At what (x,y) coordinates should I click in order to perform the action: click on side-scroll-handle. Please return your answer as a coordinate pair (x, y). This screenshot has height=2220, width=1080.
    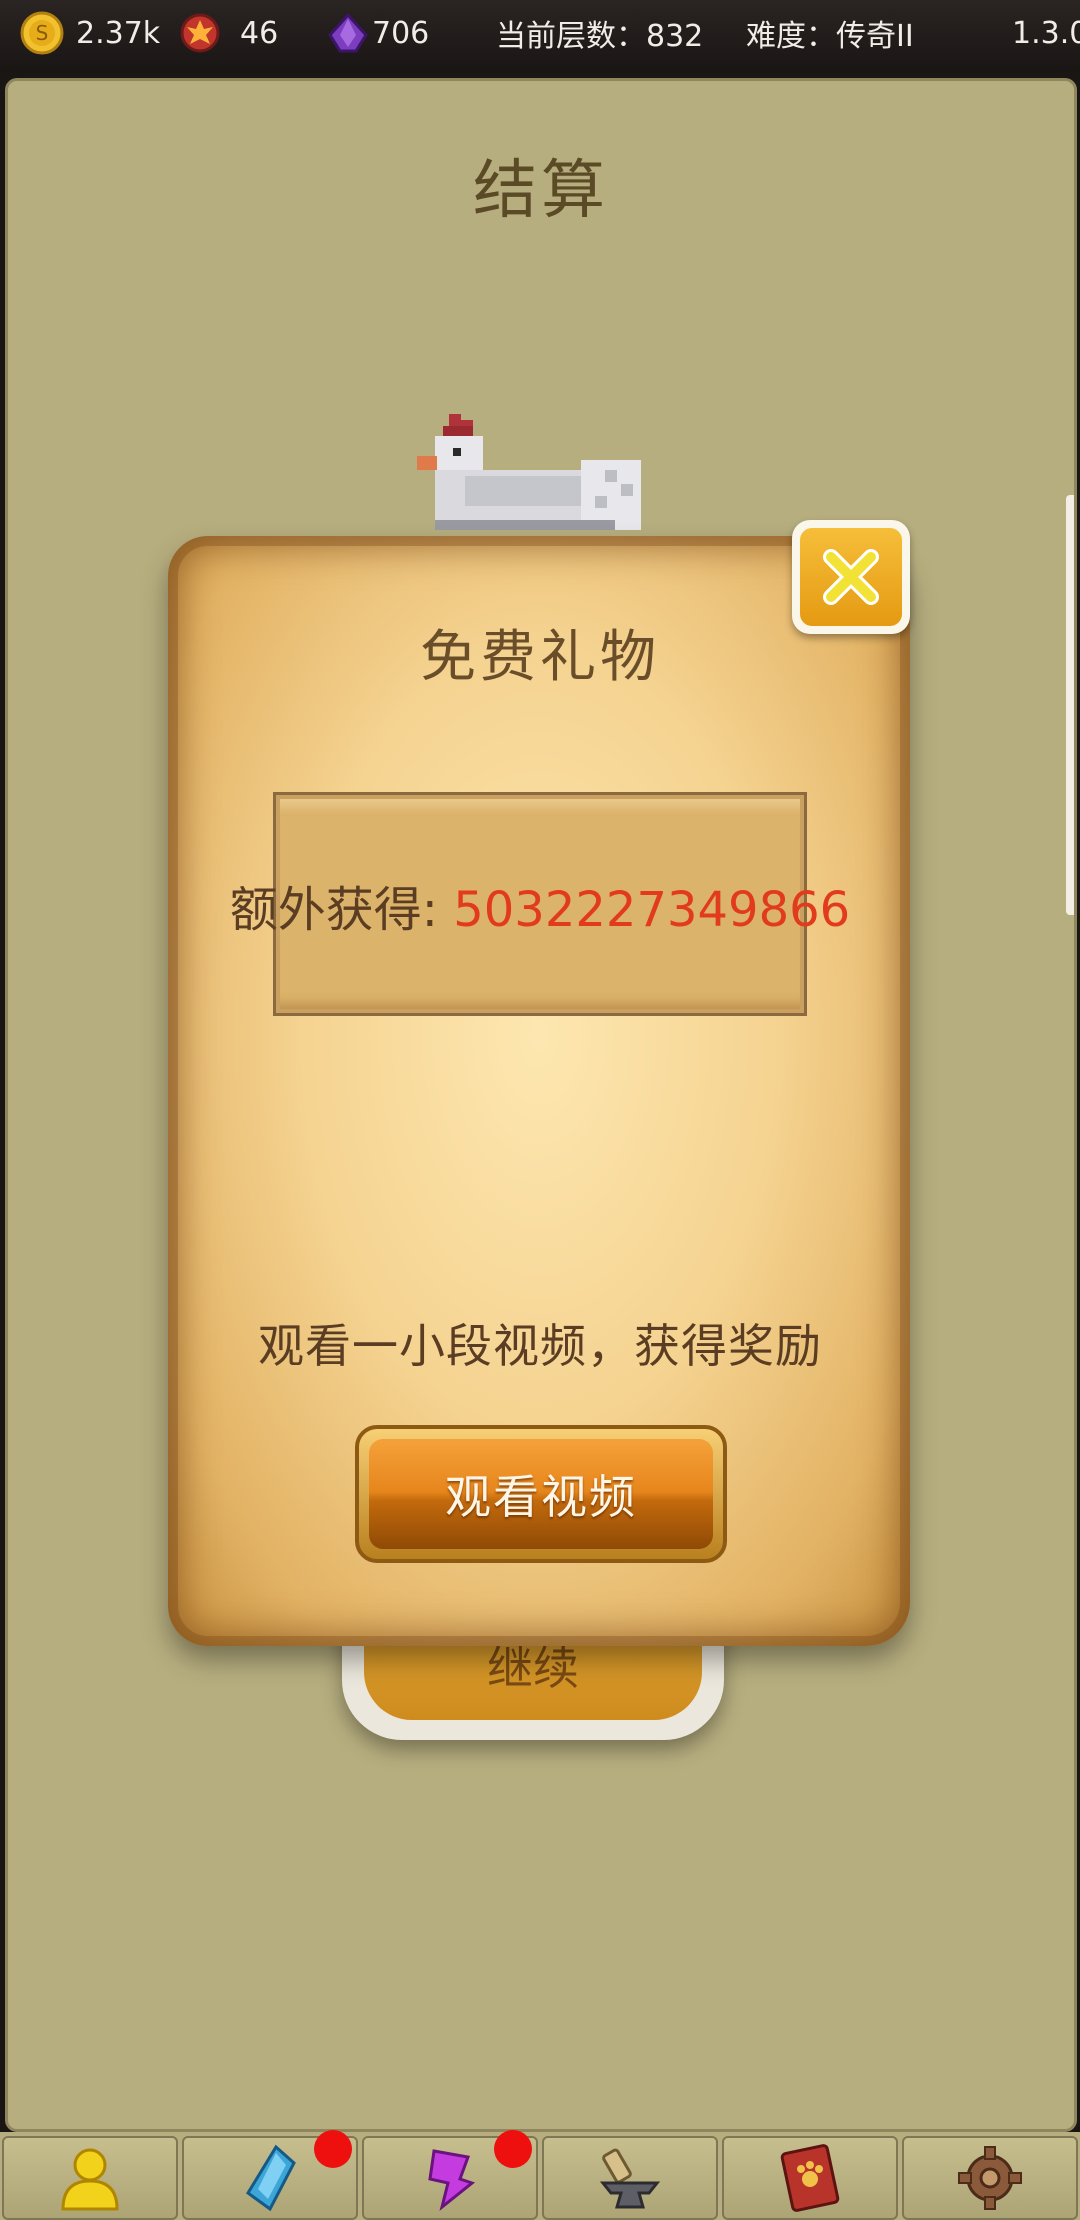
    Looking at the image, I should click on (1070, 705).